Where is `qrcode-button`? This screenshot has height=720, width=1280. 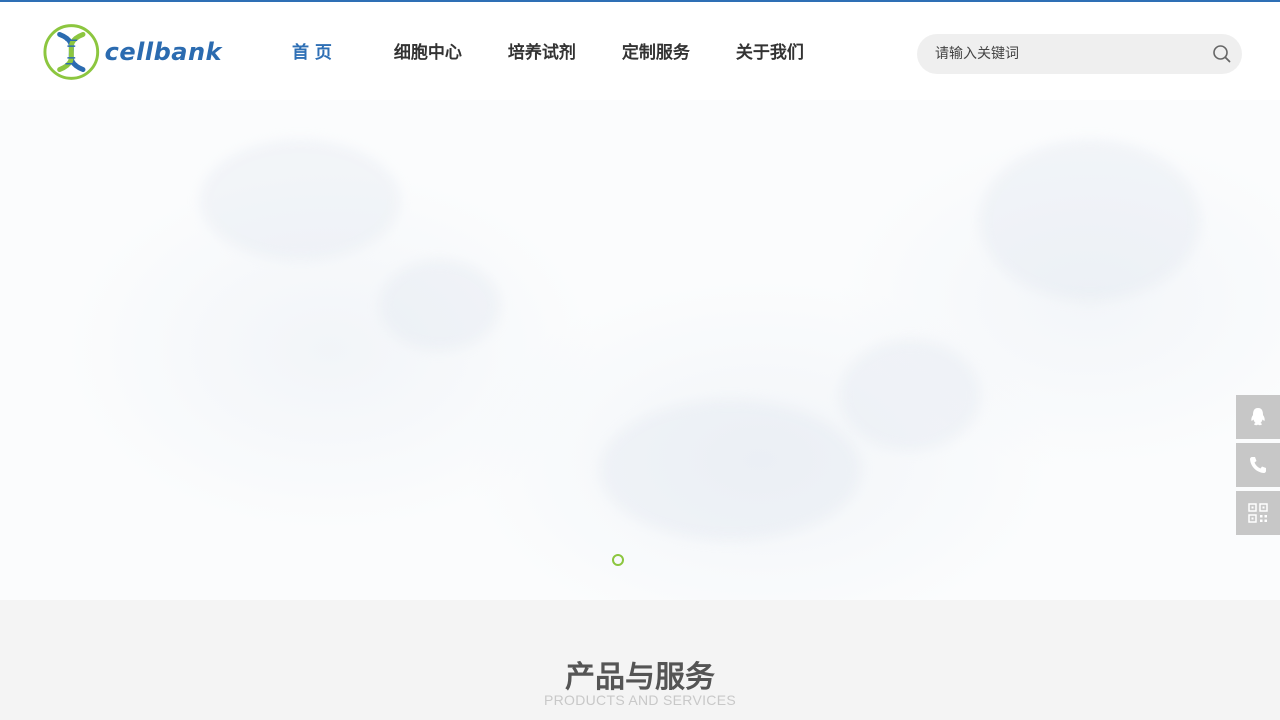
qrcode-button is located at coordinates (1258, 513).